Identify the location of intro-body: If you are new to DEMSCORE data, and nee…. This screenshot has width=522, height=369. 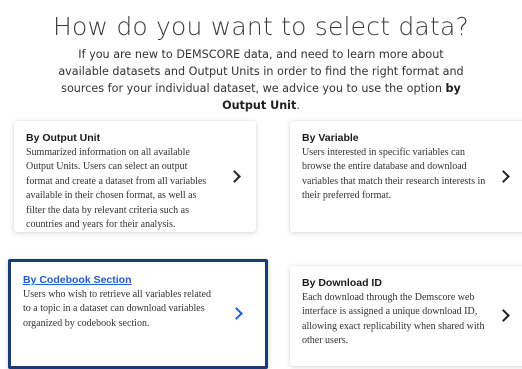
(261, 71).